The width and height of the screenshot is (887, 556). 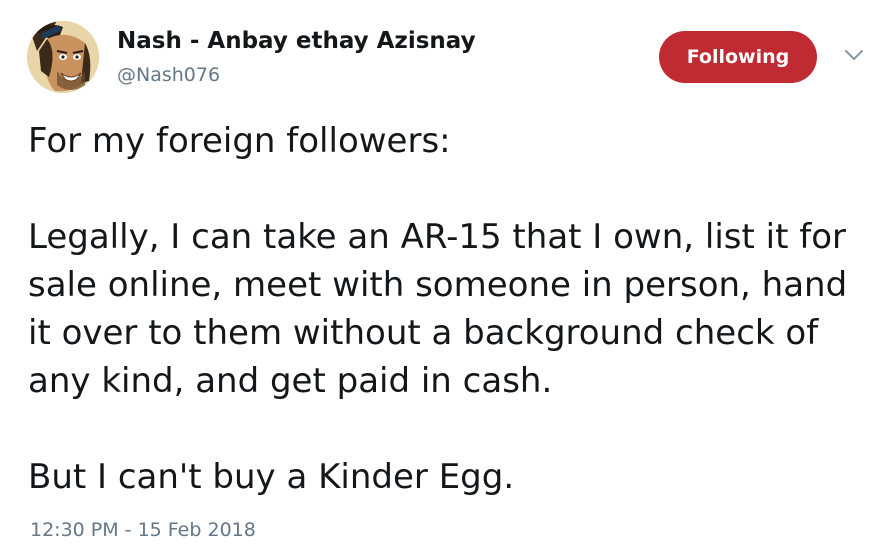 What do you see at coordinates (168, 75) in the screenshot?
I see `author-handle: @Nash076` at bounding box center [168, 75].